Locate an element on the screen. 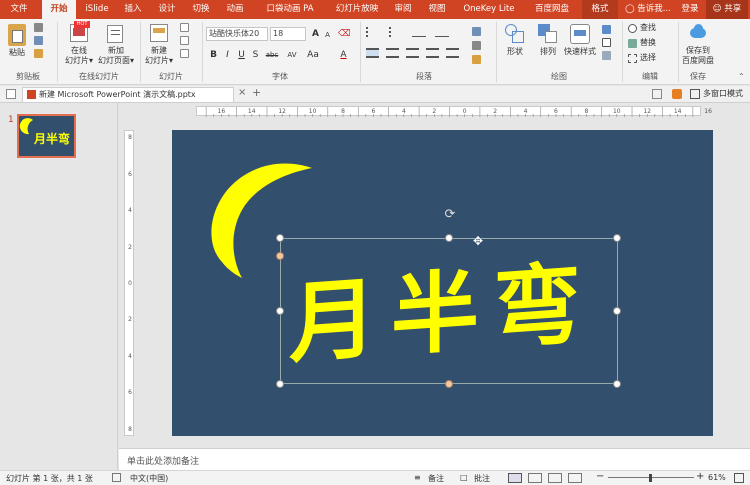 The height and width of the screenshot is (485, 750). online-label: 在线 is located at coordinates (79, 51).